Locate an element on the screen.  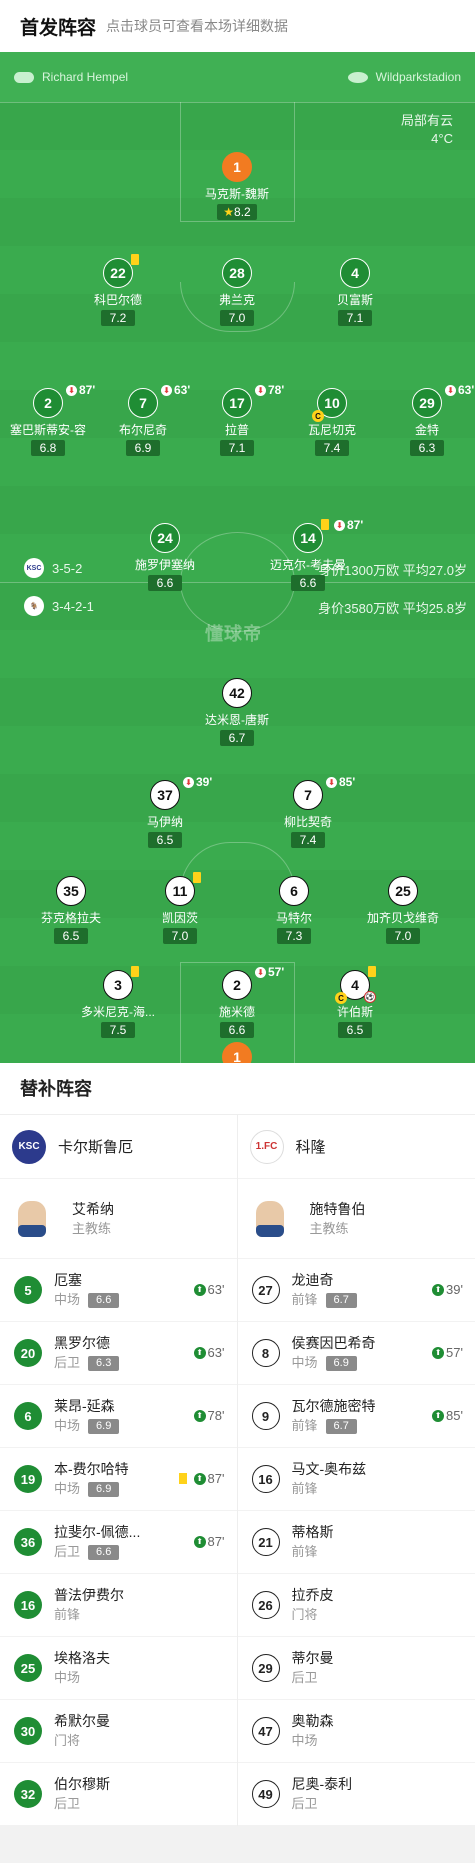
stadium-icon is located at coordinates (357, 77).